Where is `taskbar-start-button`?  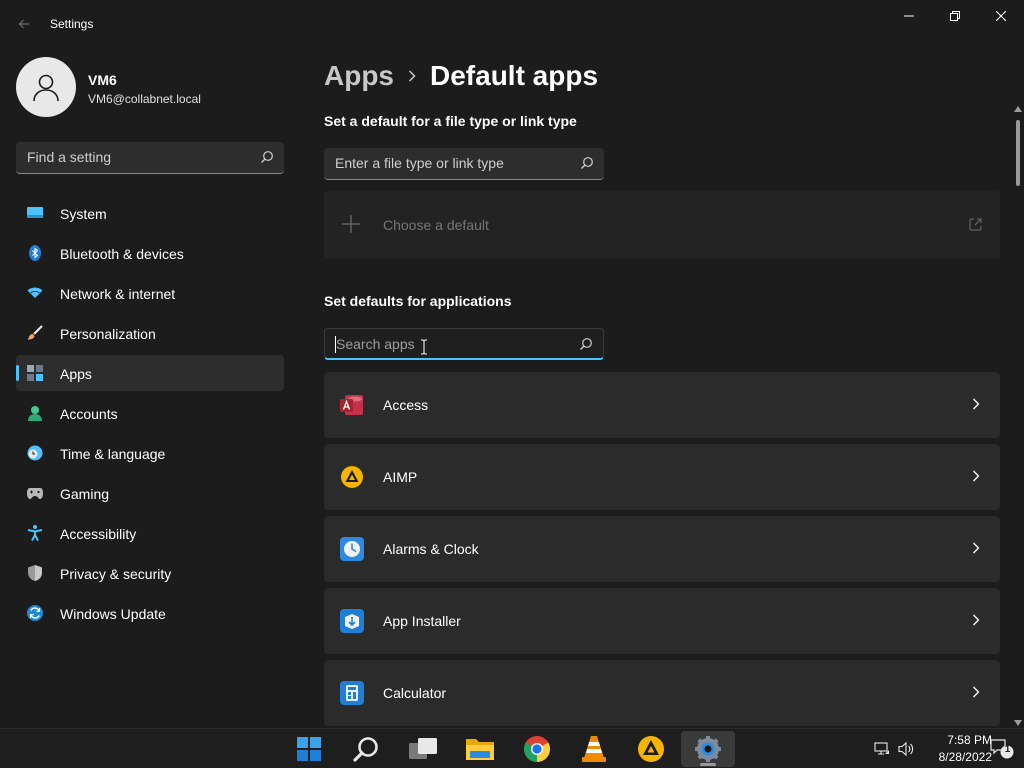 taskbar-start-button is located at coordinates (309, 749).